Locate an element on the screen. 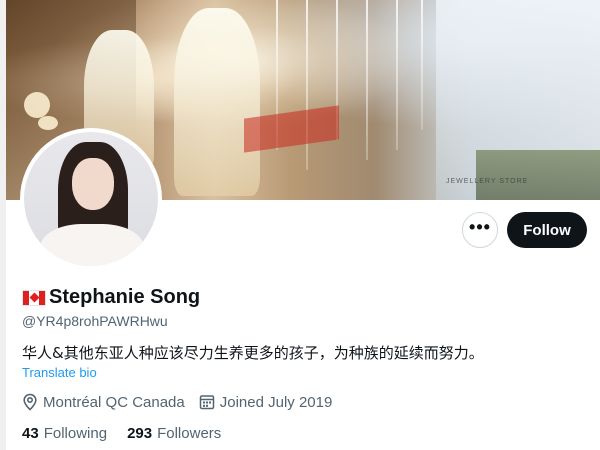 Image resolution: width=600 pixels, height=450 pixels. avatar is located at coordinates (91, 199).